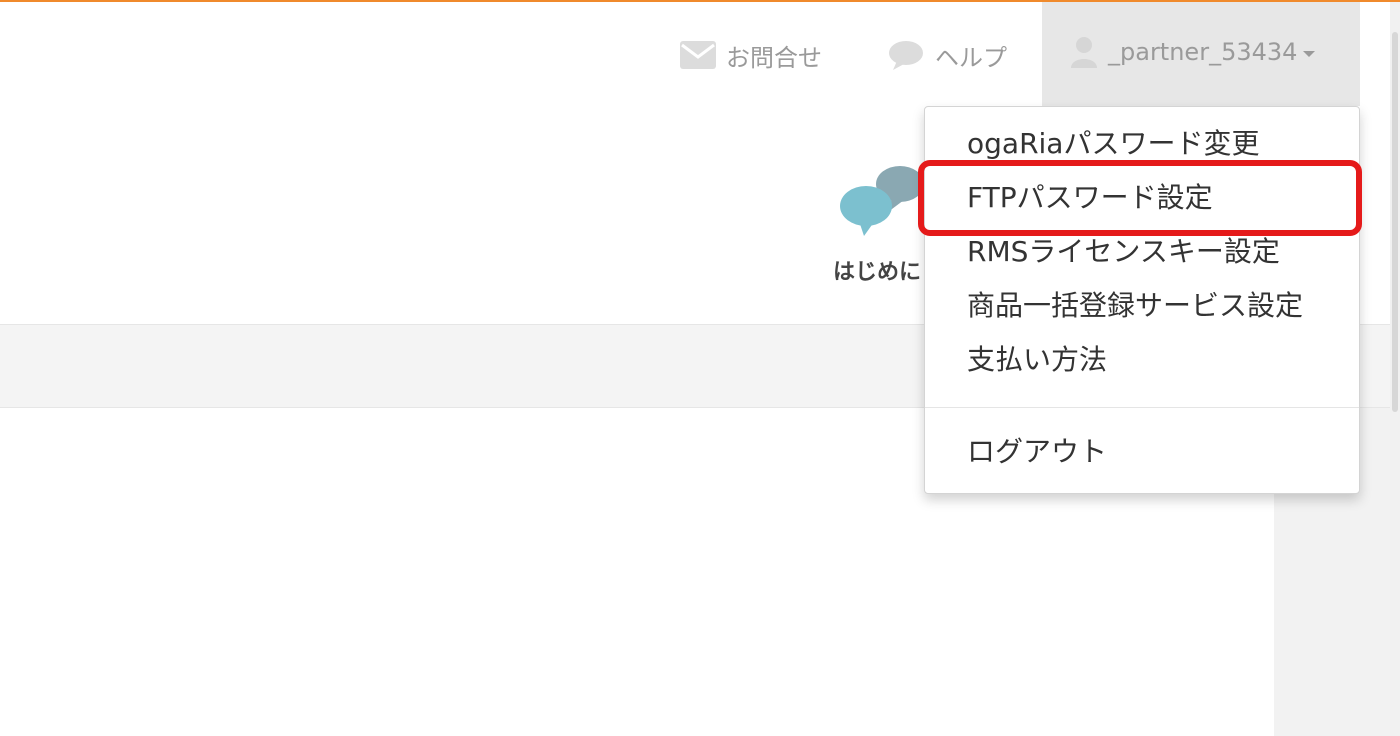 Image resolution: width=1400 pixels, height=736 pixels. I want to click on menu-item-rms-license: RMSライセンスキー設定, so click(1123, 252).